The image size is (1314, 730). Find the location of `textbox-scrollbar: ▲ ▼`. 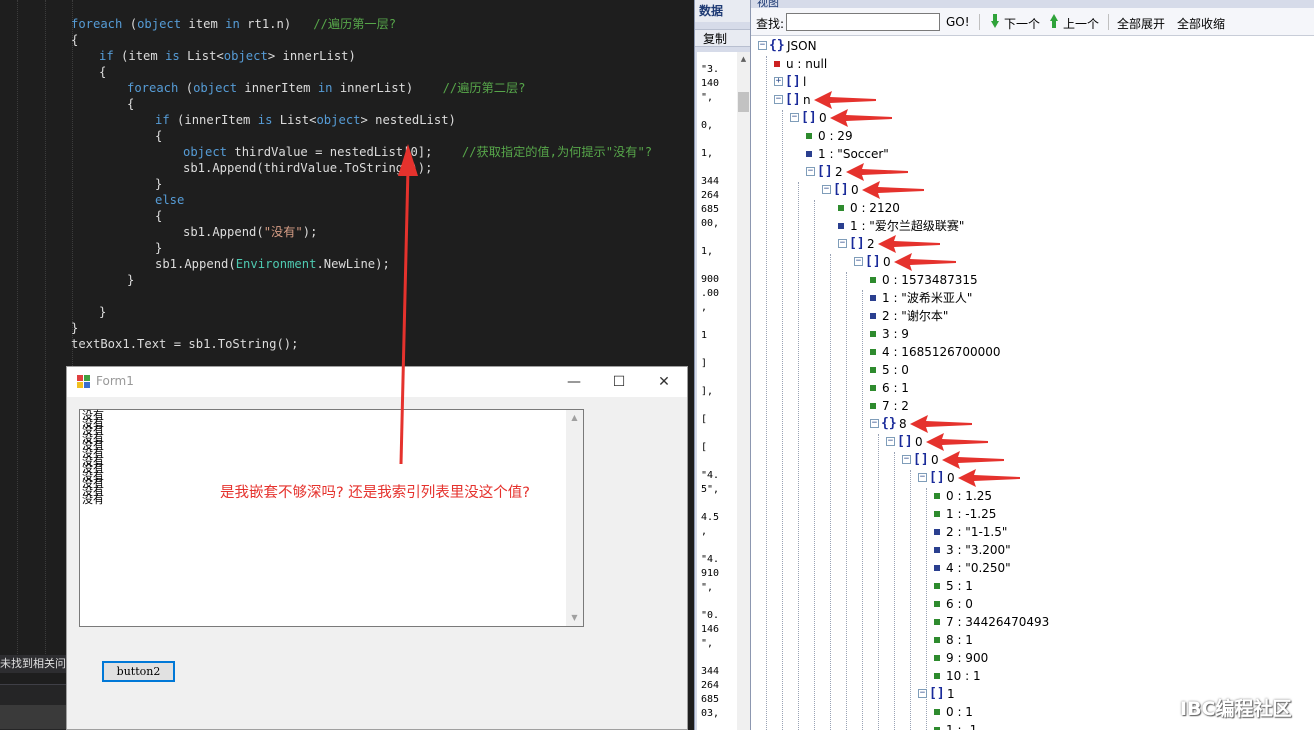

textbox-scrollbar: ▲ ▼ is located at coordinates (574, 518).